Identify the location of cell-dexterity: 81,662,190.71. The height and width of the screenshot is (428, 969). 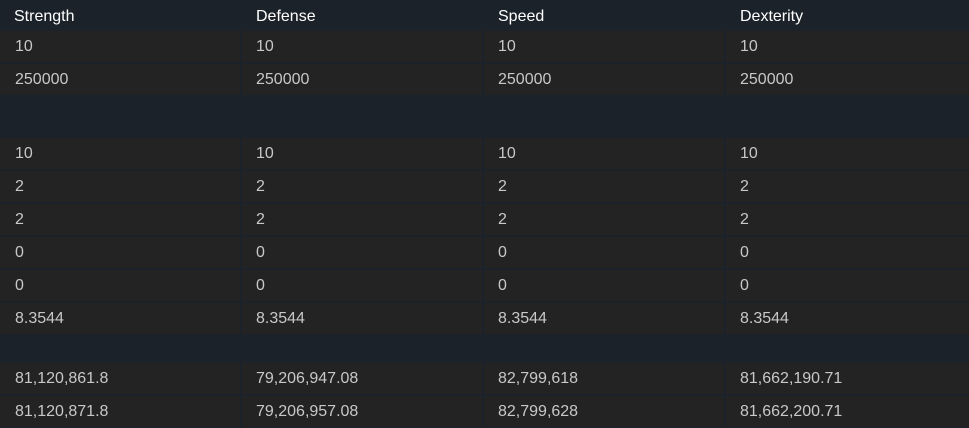
(847, 378).